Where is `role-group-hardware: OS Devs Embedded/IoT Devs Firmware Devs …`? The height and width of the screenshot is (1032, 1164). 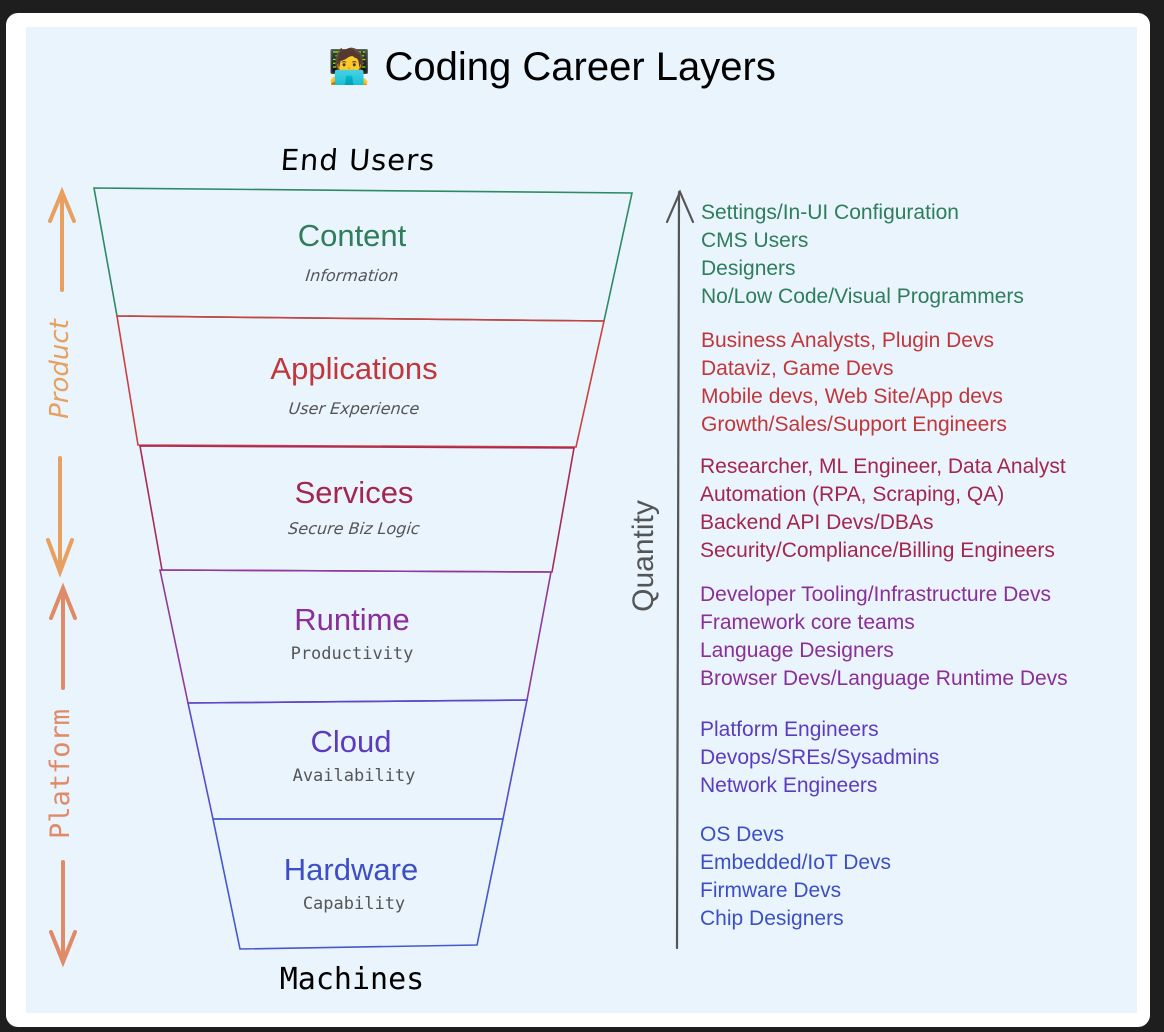
role-group-hardware: OS Devs Embedded/IoT Devs Firmware Devs … is located at coordinates (795, 877).